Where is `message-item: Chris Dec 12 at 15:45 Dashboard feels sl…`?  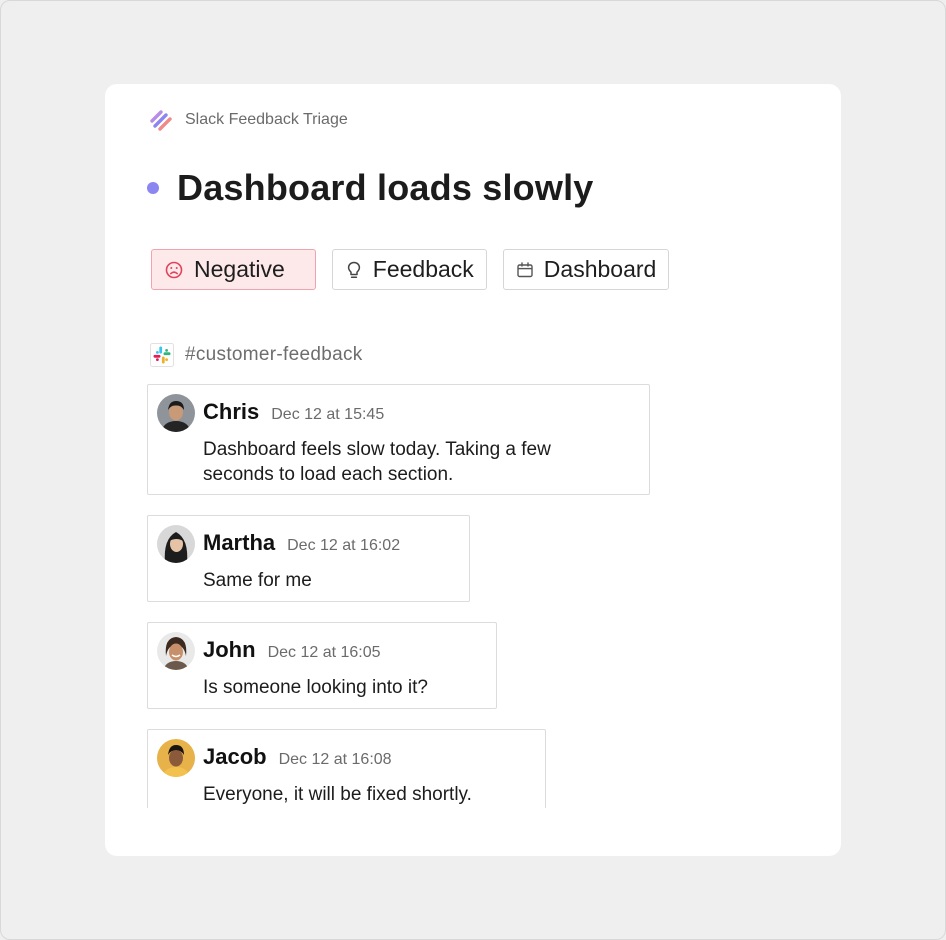 message-item: Chris Dec 12 at 15:45 Dashboard feels sl… is located at coordinates (398, 439).